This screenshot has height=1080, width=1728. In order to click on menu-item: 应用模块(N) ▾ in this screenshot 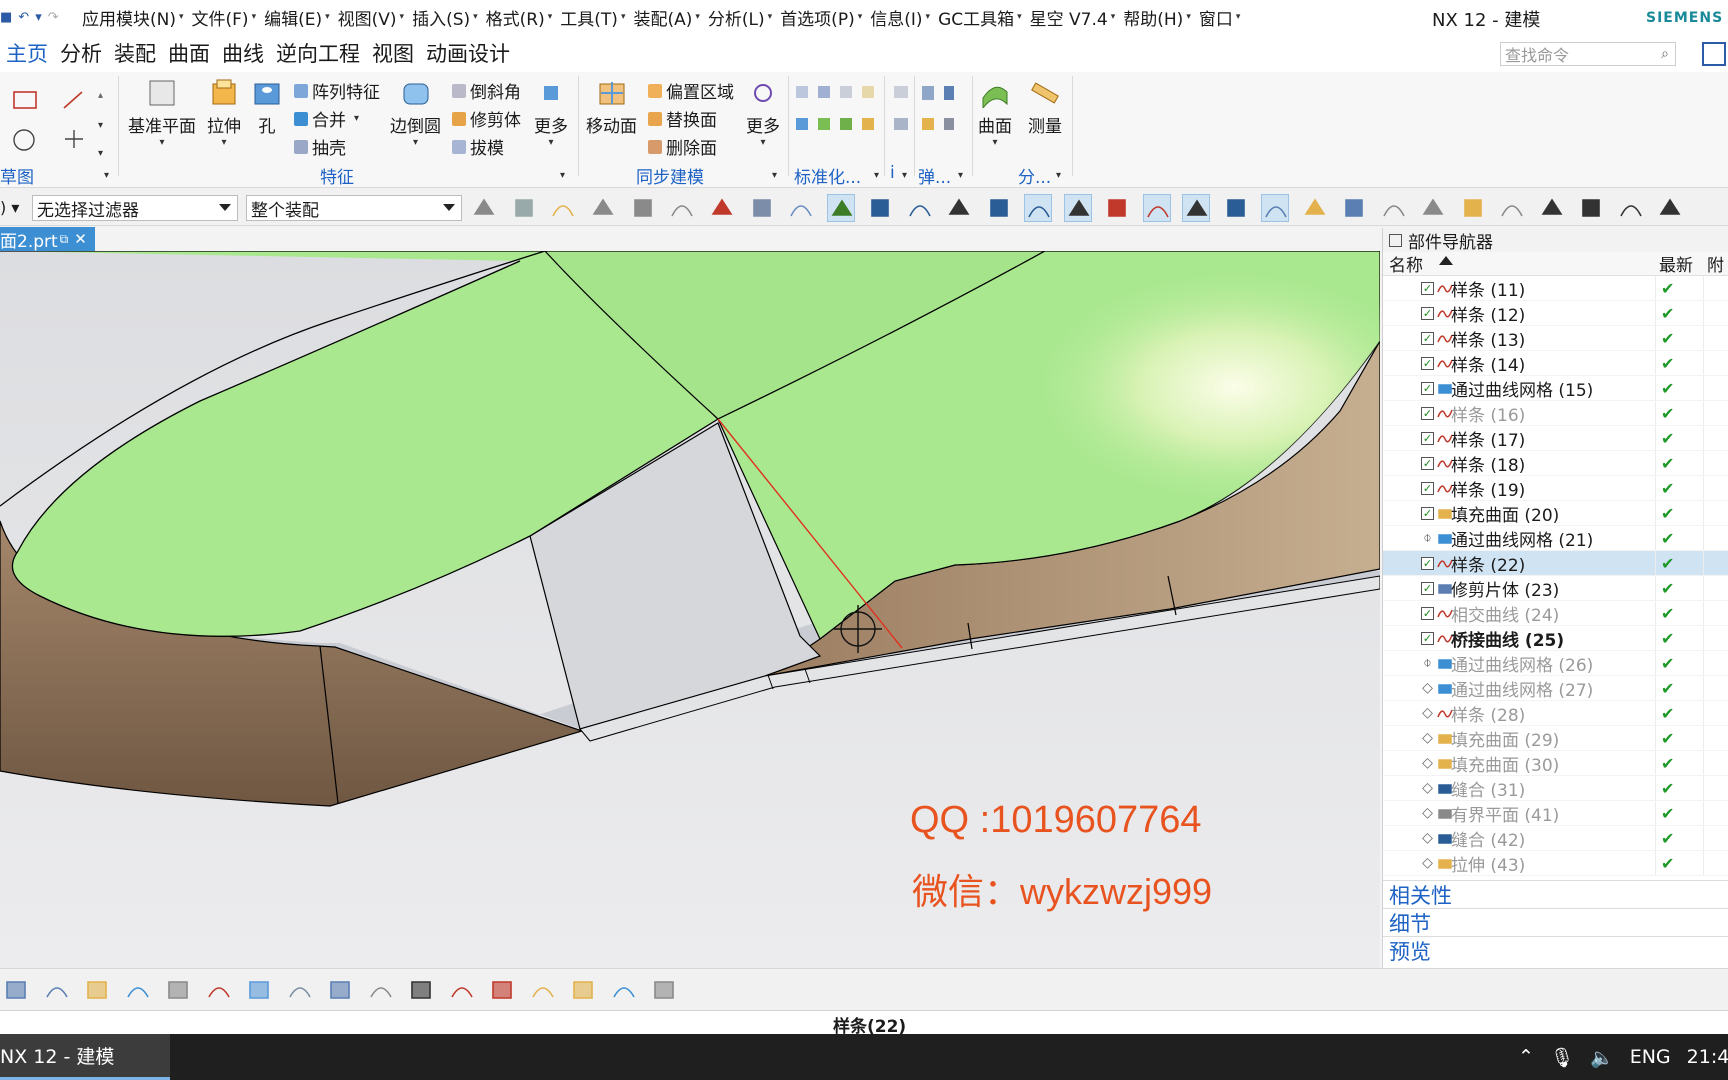, I will do `click(133, 17)`.